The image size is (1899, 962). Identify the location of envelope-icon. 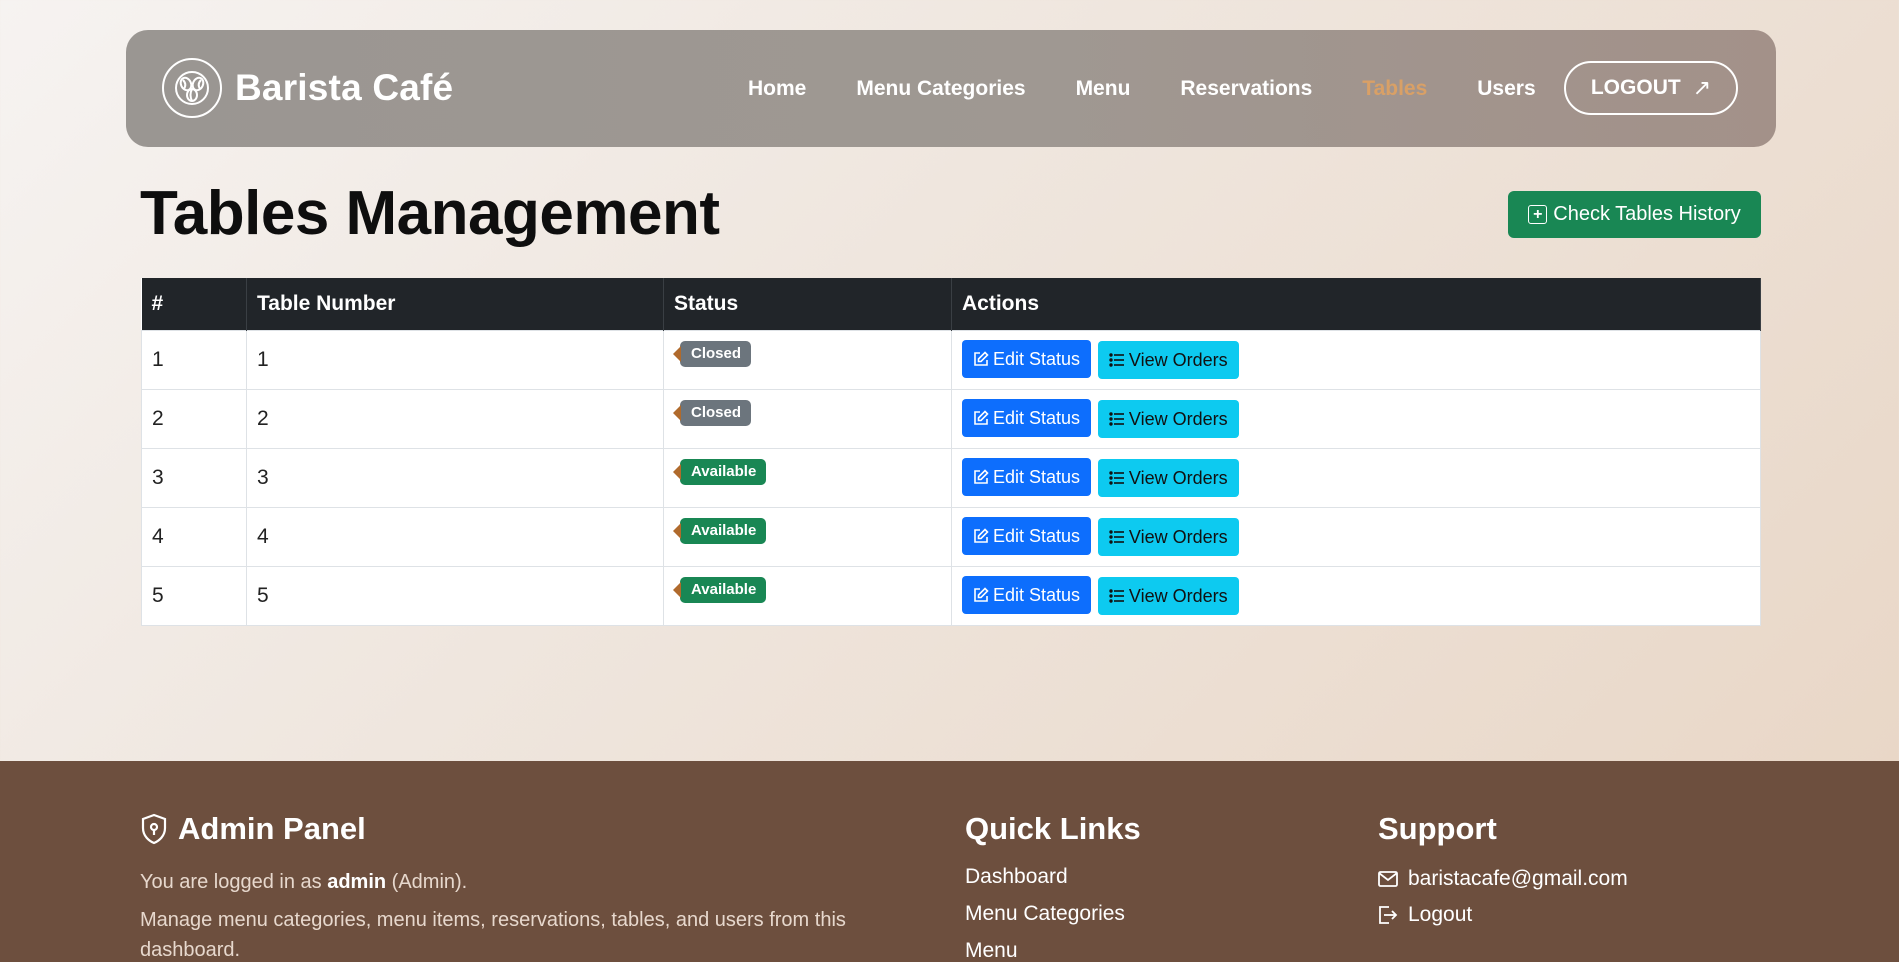
(1388, 879).